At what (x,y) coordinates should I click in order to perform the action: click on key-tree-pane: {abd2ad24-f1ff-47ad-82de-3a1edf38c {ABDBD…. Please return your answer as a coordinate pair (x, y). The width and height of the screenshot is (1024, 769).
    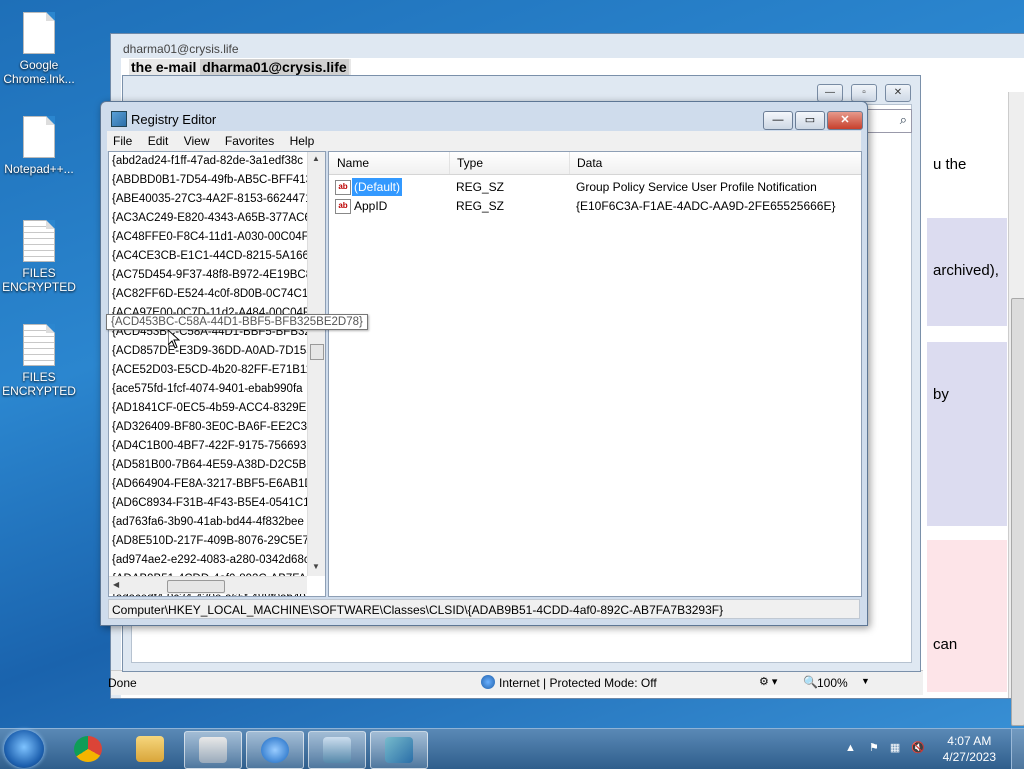
    Looking at the image, I should click on (217, 374).